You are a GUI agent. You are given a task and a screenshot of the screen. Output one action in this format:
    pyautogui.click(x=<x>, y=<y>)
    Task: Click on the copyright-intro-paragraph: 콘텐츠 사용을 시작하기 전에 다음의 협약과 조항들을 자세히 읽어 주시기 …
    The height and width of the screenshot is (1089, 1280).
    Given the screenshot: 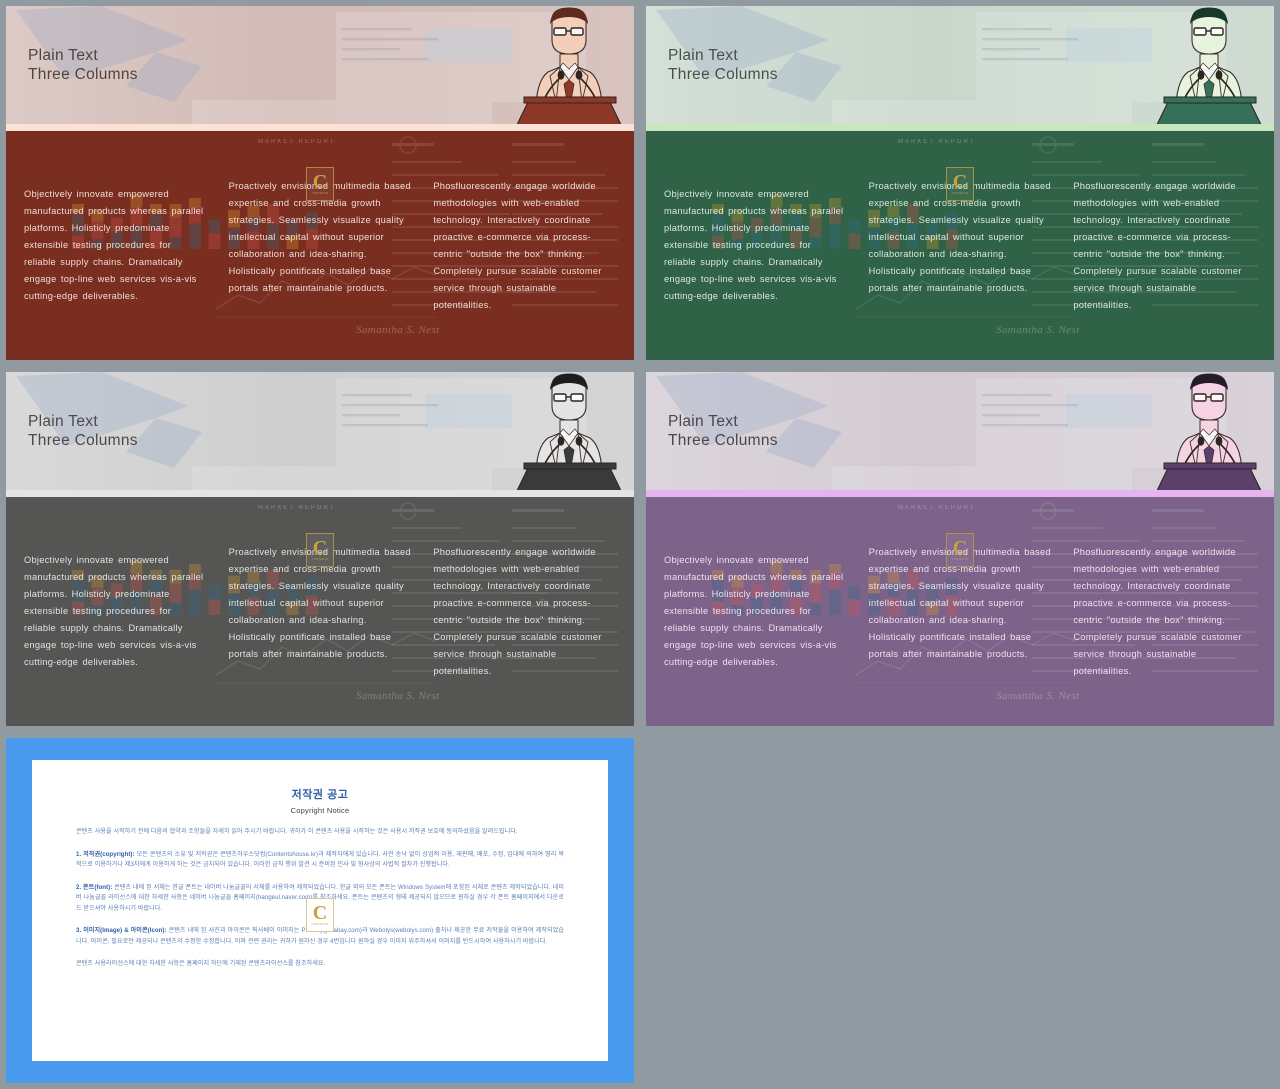 What is the action you would take?
    pyautogui.click(x=297, y=831)
    